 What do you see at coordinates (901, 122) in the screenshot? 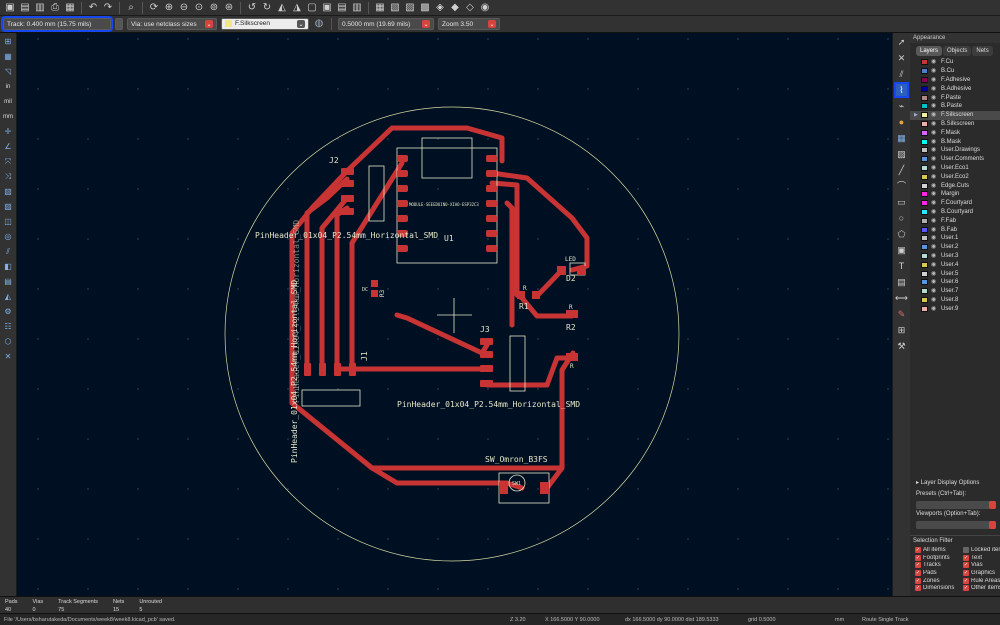
I see `add-via-icon: ●` at bounding box center [901, 122].